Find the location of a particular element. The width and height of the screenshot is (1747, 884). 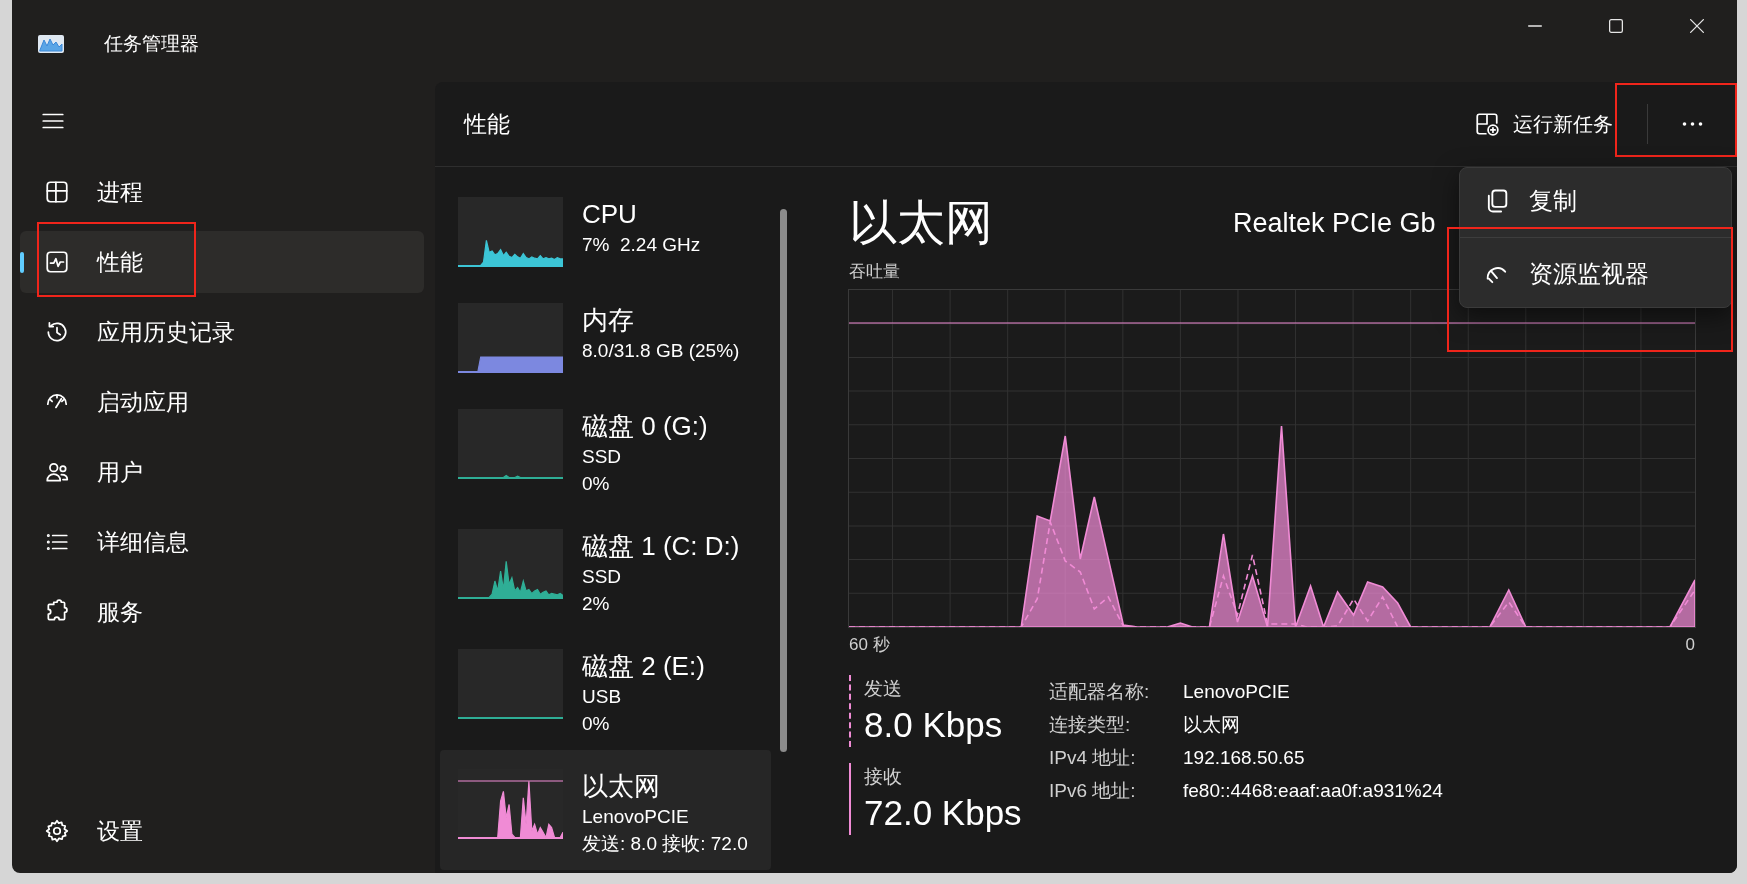

settings-icon is located at coordinates (57, 831).